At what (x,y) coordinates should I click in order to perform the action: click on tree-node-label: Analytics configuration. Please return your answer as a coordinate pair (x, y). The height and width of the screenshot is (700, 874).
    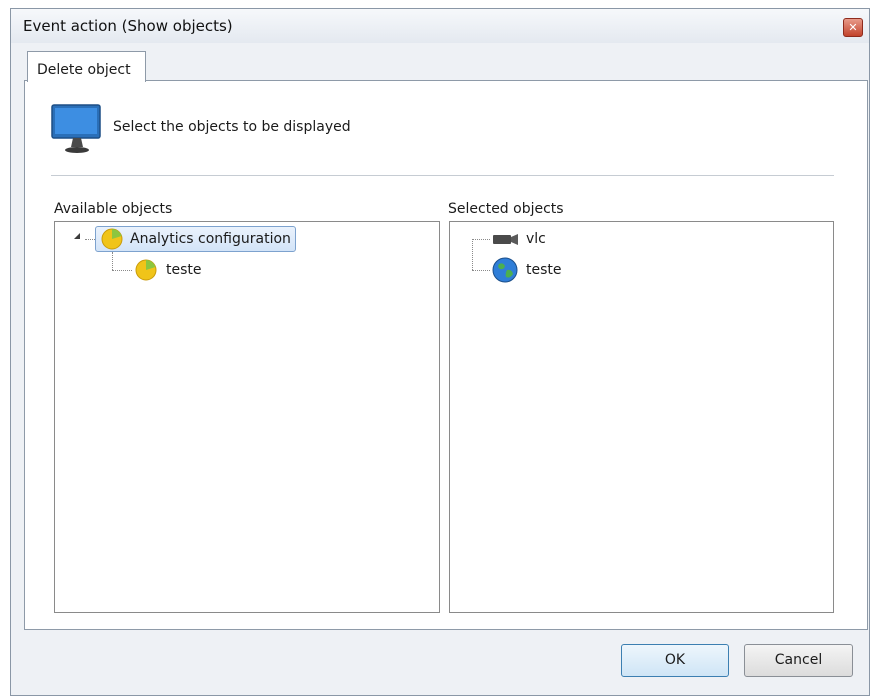
    Looking at the image, I should click on (210, 239).